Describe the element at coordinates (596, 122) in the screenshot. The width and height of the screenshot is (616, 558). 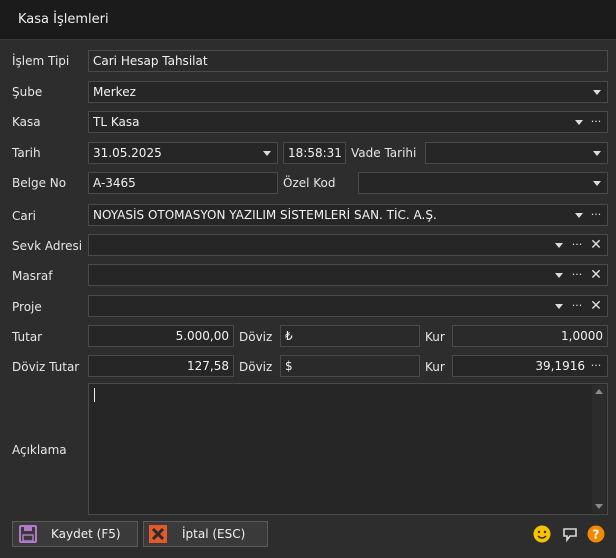
I see `kasa-browse-icon: ···` at that location.